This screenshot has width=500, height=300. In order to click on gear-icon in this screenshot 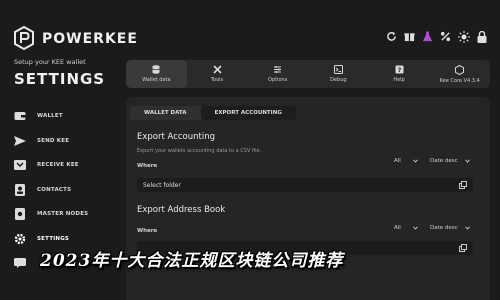, I will do `click(20, 239)`.